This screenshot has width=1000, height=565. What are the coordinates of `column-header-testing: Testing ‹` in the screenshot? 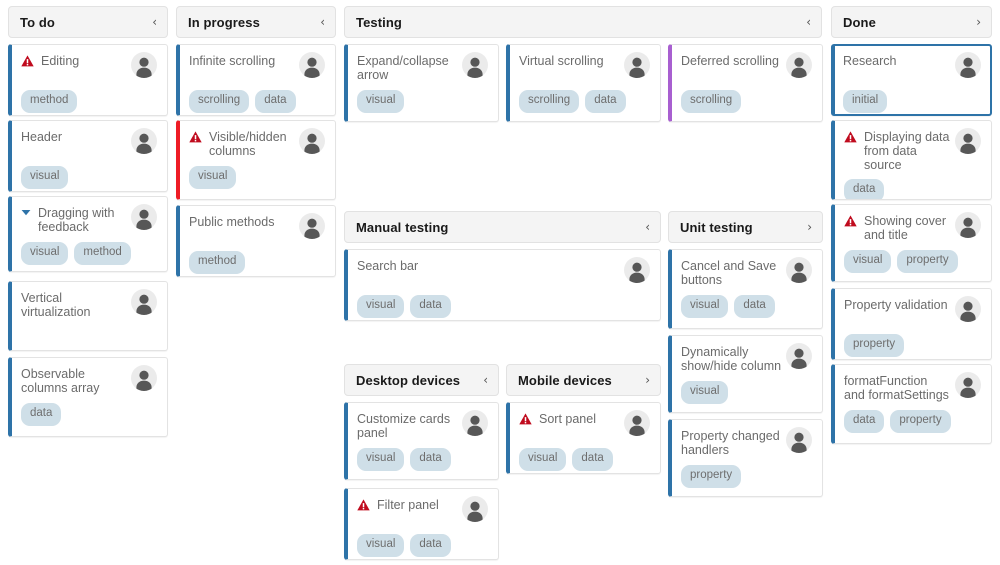 It's located at (583, 22).